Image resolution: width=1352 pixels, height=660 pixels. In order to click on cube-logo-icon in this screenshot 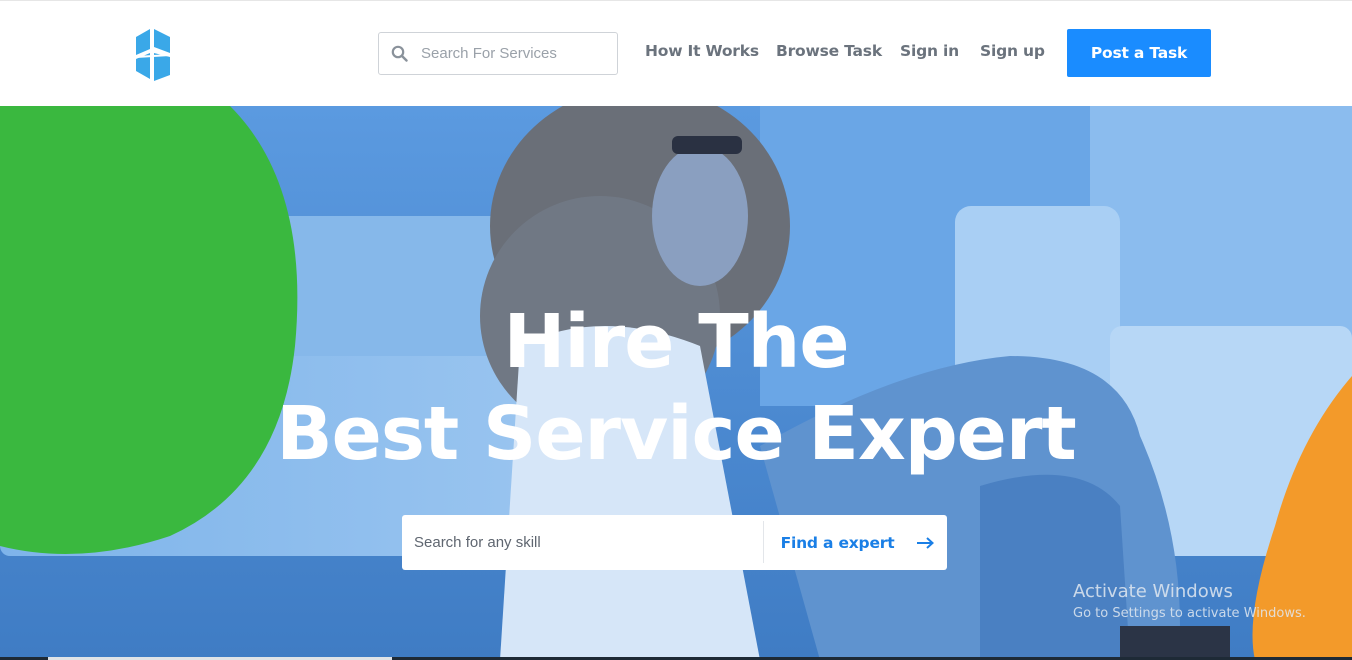, I will do `click(153, 55)`.